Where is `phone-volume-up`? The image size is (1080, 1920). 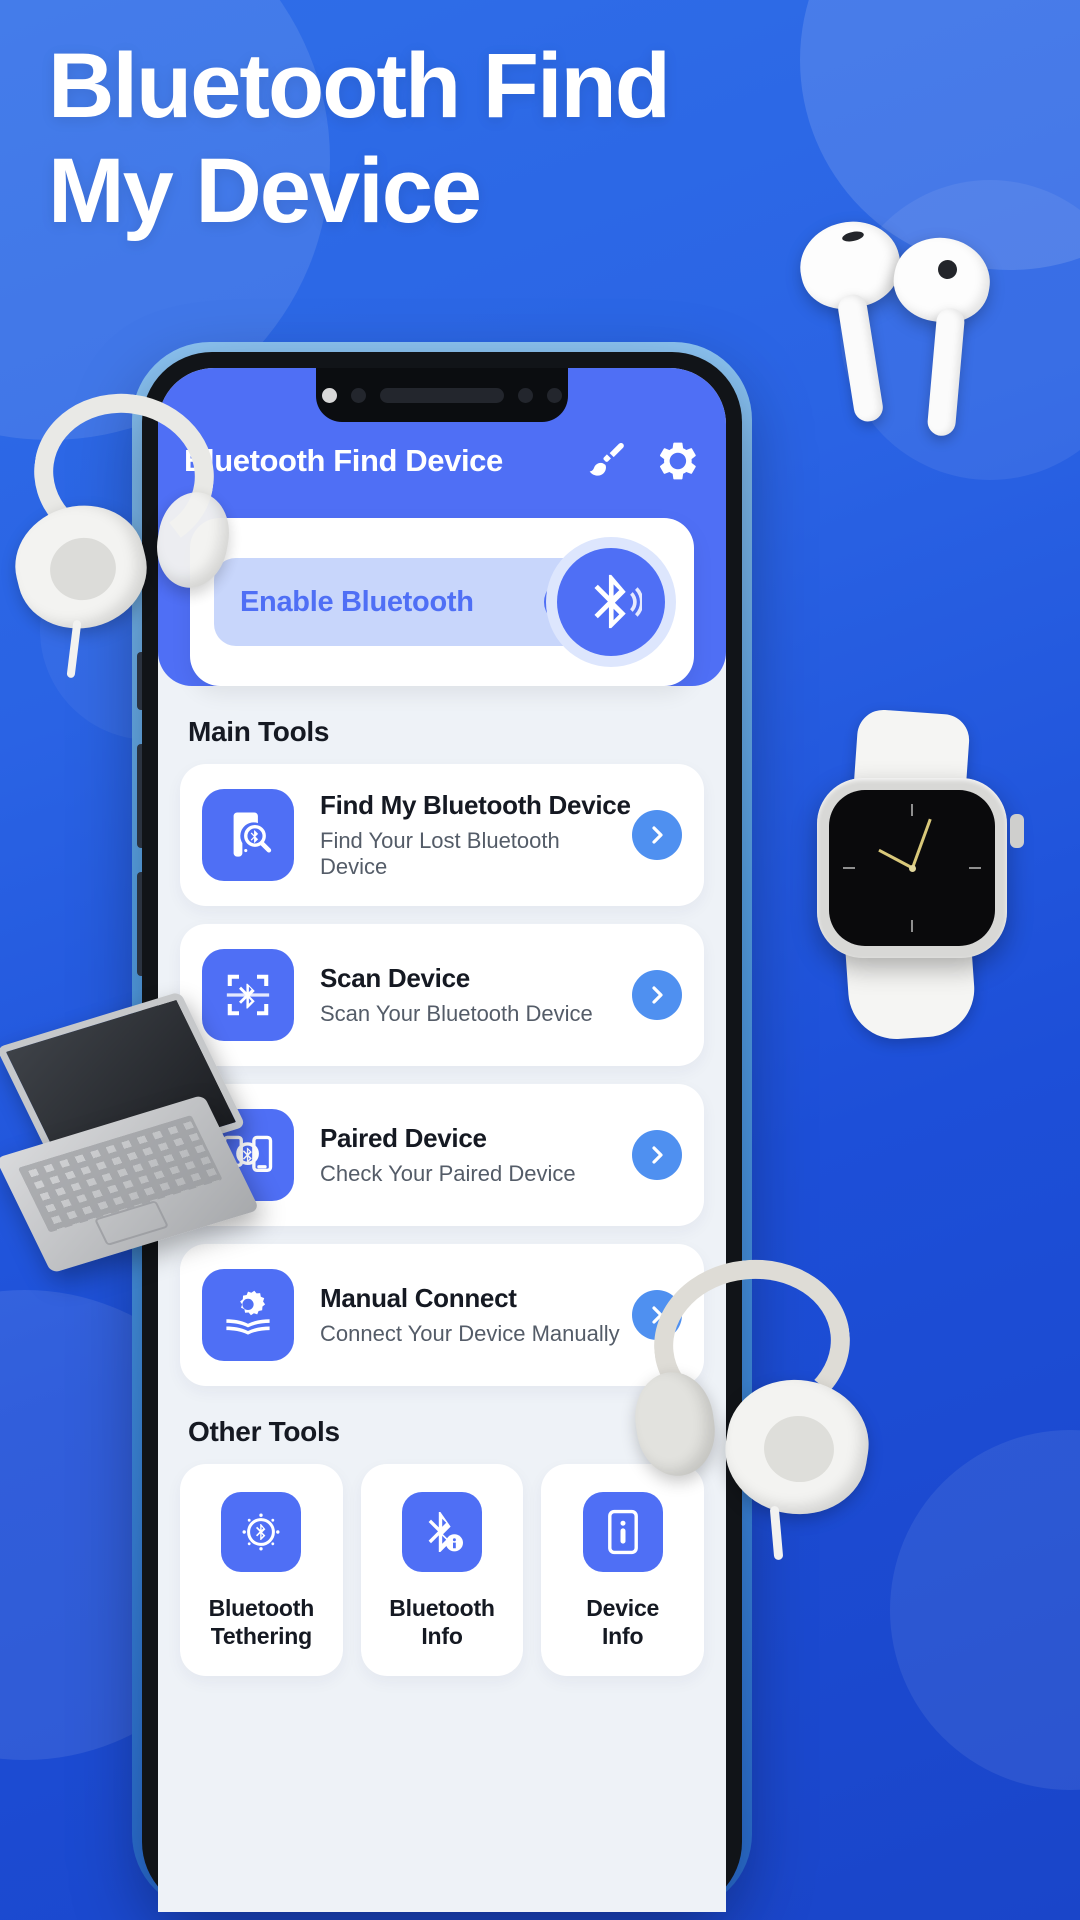
phone-volume-up is located at coordinates (139, 796).